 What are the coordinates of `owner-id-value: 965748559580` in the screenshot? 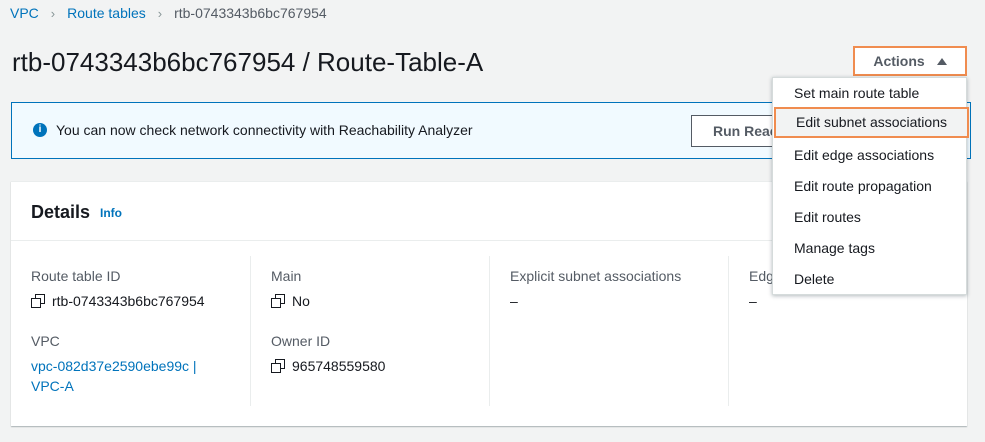 It's located at (328, 366).